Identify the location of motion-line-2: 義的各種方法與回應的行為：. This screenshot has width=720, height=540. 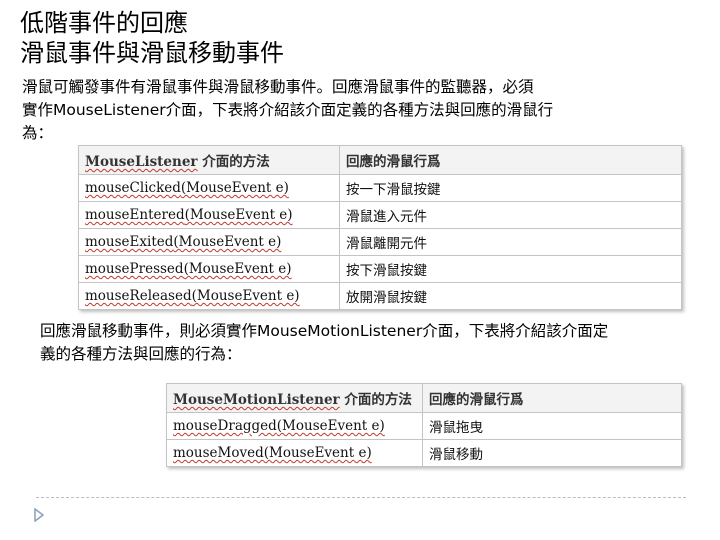
(141, 354).